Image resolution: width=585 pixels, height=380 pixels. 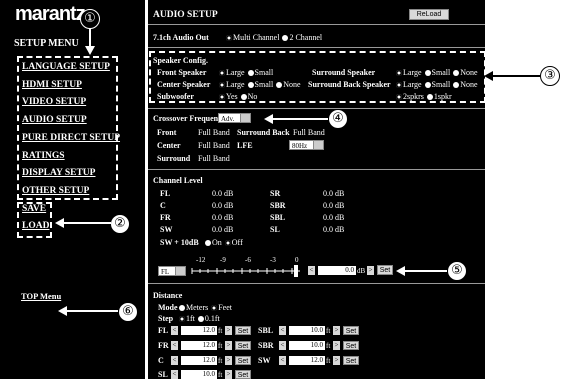 I want to click on level-sbl-label: SBL, so click(x=278, y=217).